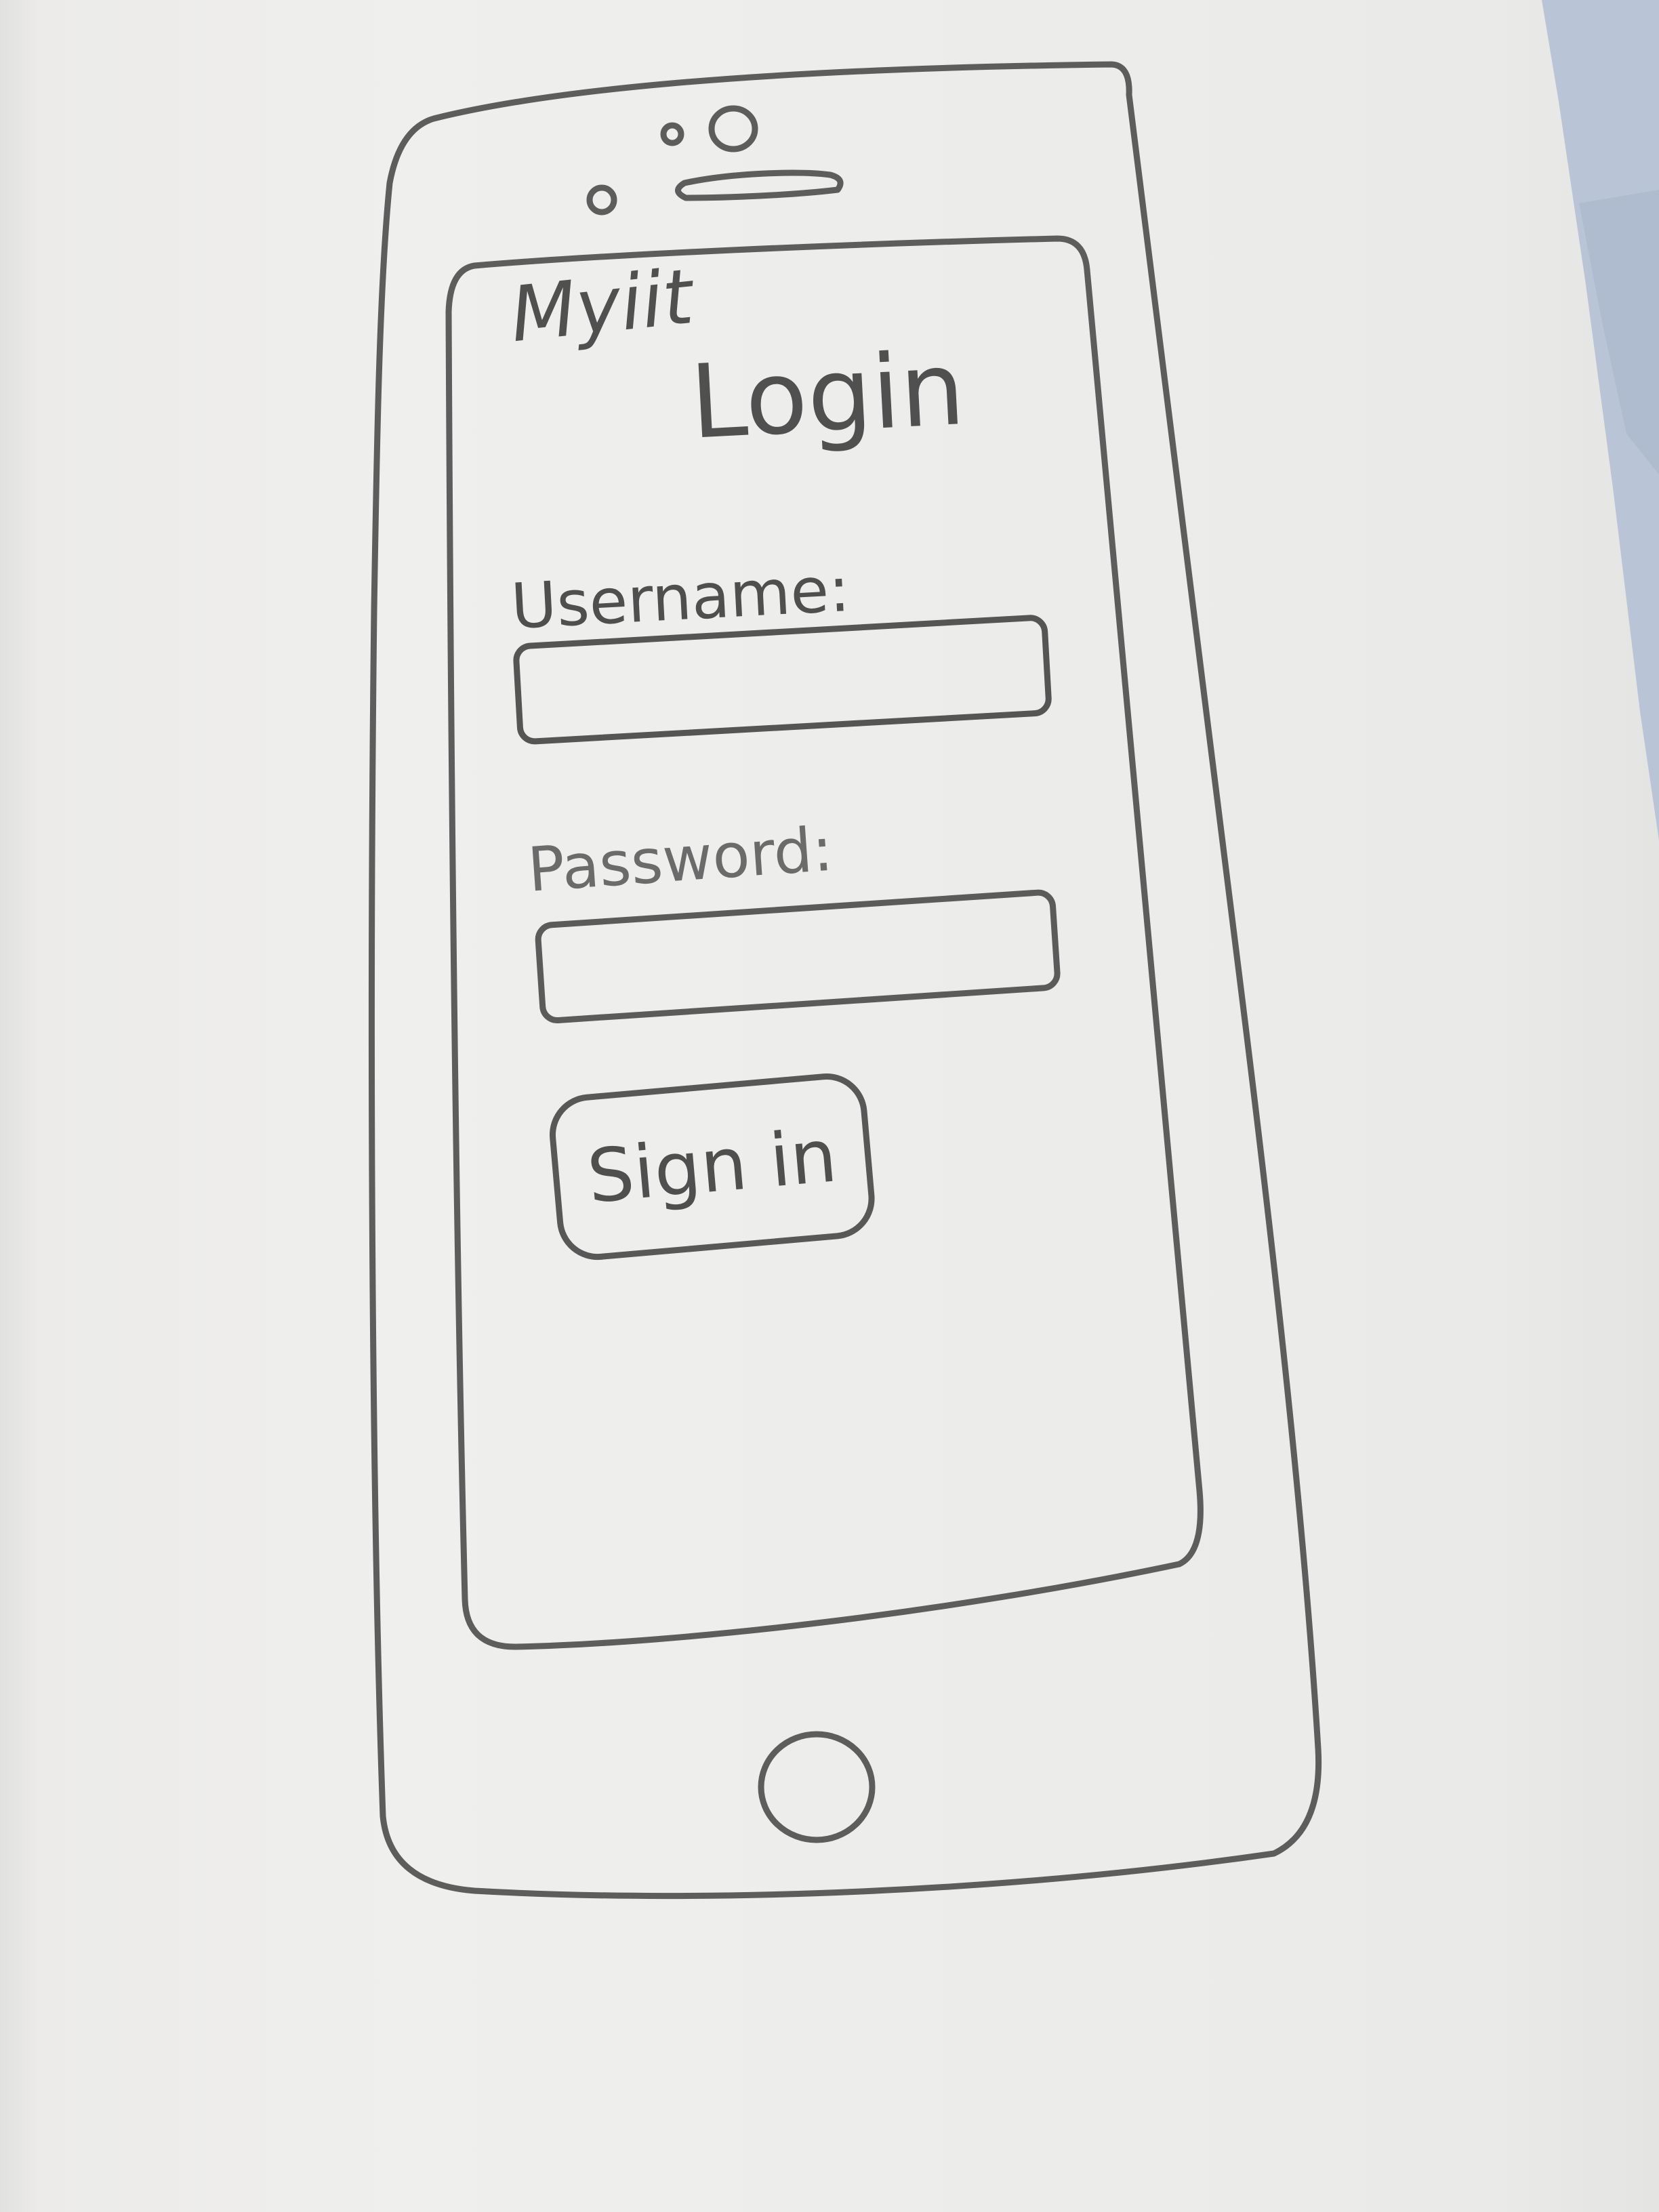  I want to click on home-button-icon, so click(817, 1787).